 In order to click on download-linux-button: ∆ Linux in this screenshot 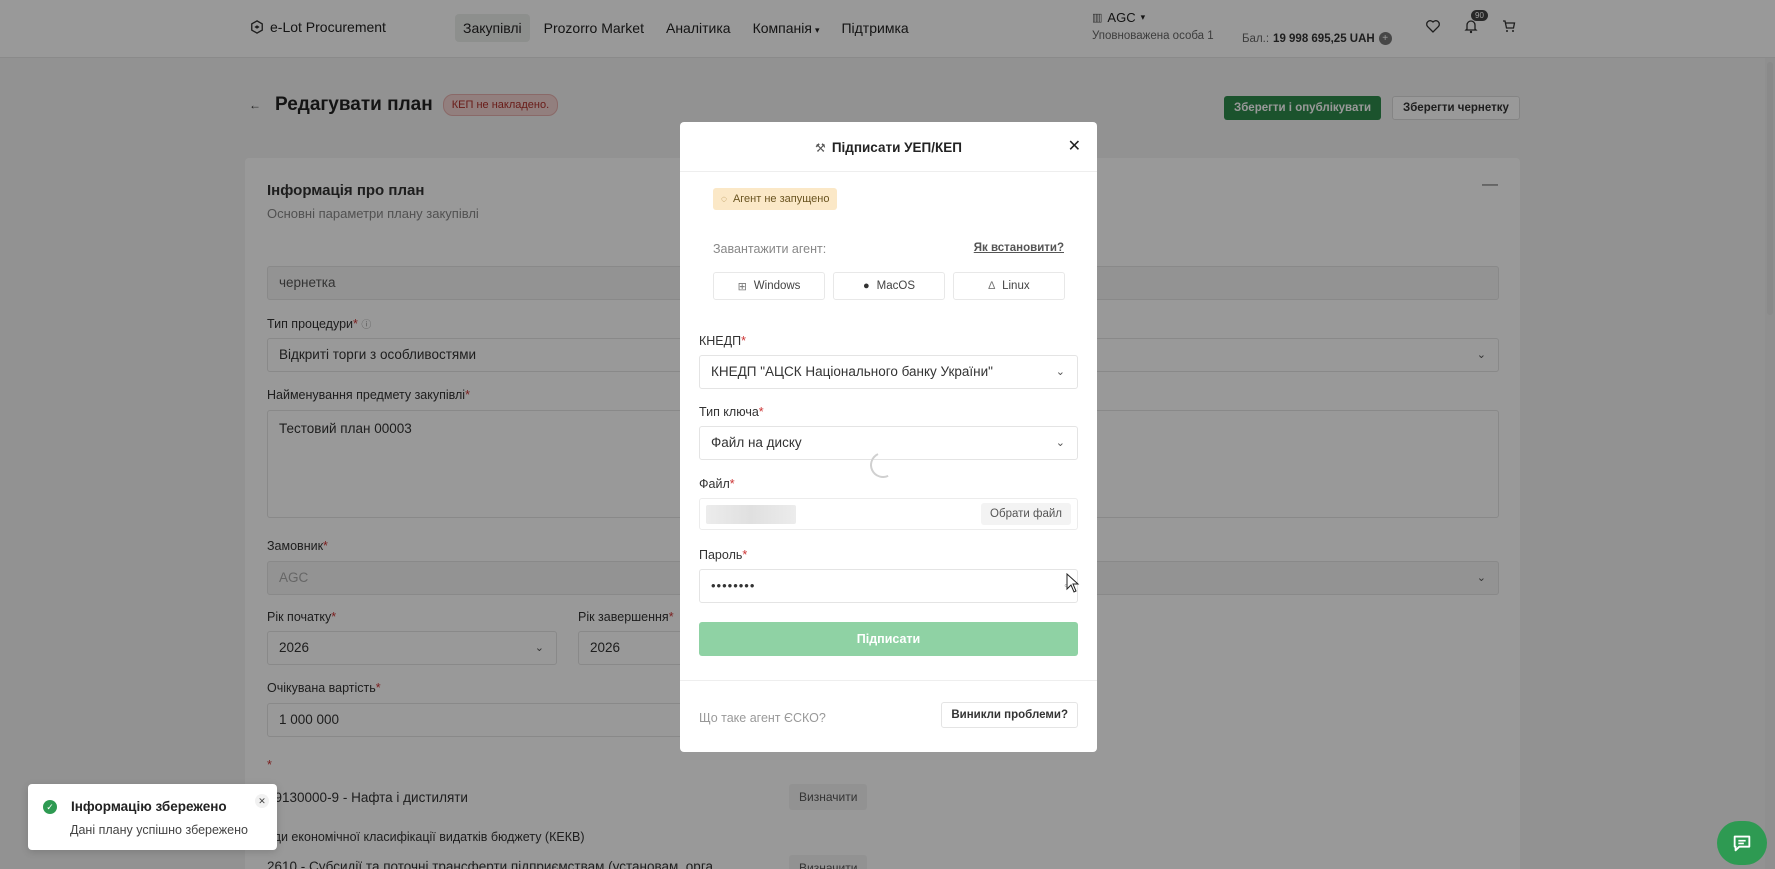, I will do `click(1009, 286)`.